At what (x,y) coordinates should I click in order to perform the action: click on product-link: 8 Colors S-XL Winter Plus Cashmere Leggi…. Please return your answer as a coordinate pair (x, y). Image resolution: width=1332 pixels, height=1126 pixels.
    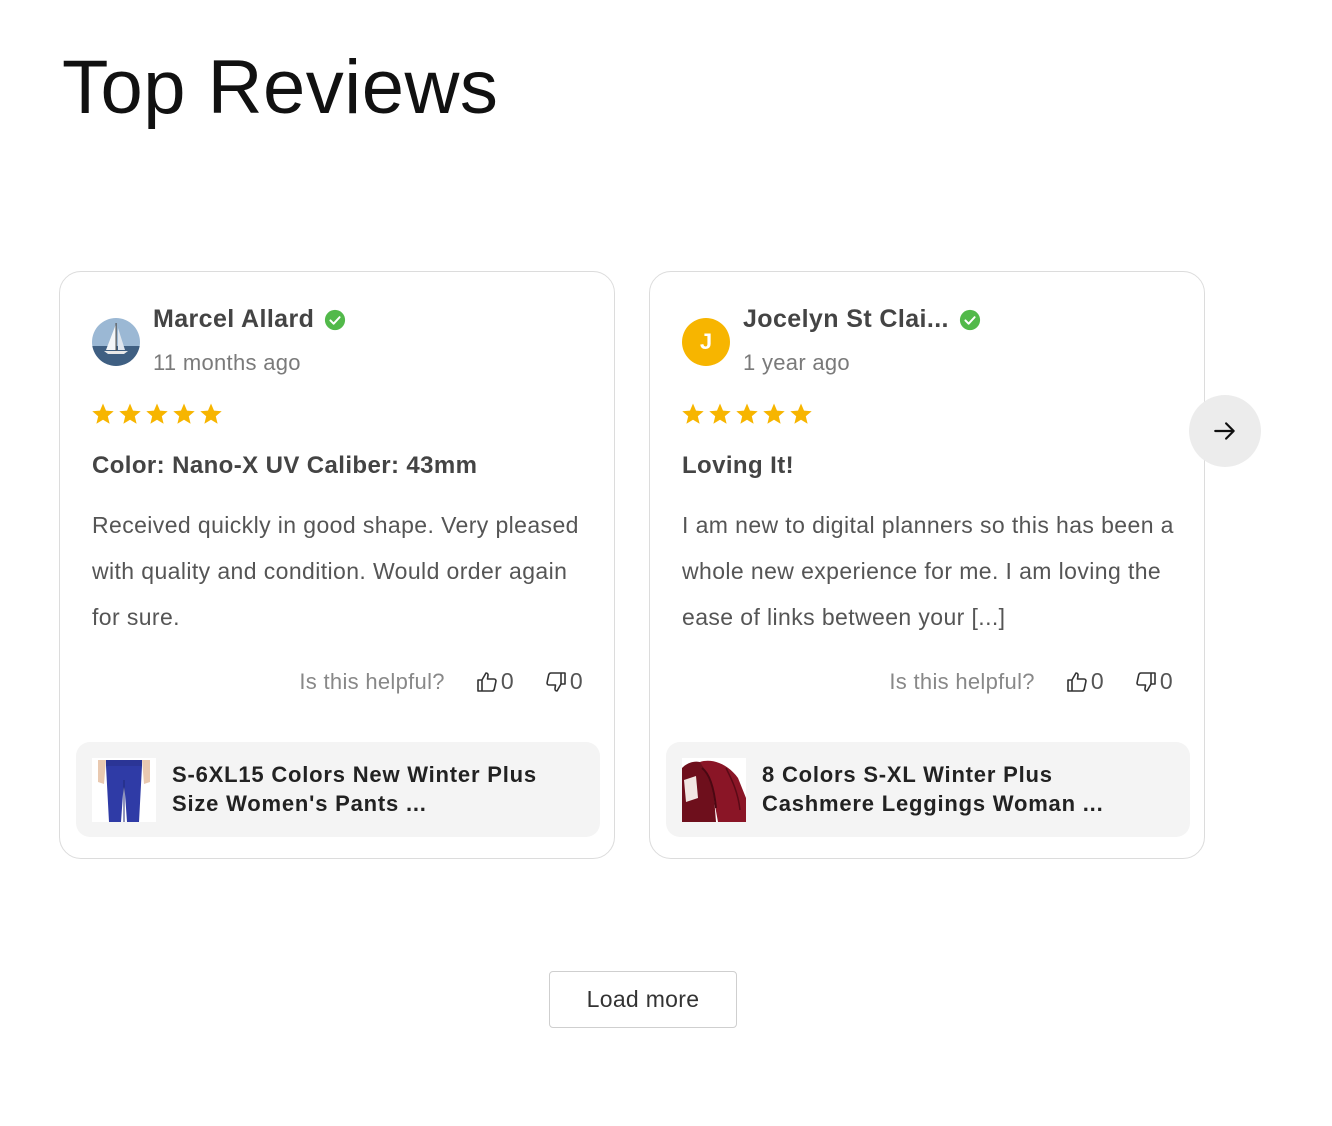
    Looking at the image, I should click on (928, 789).